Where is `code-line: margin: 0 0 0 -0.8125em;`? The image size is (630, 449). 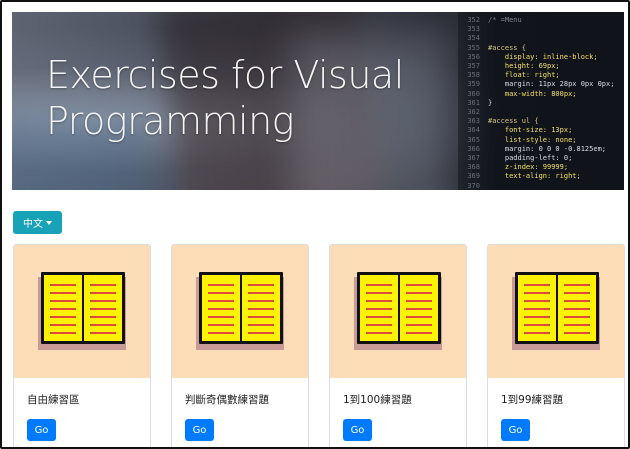
code-line: margin: 0 0 0 -0.8125em; is located at coordinates (547, 148).